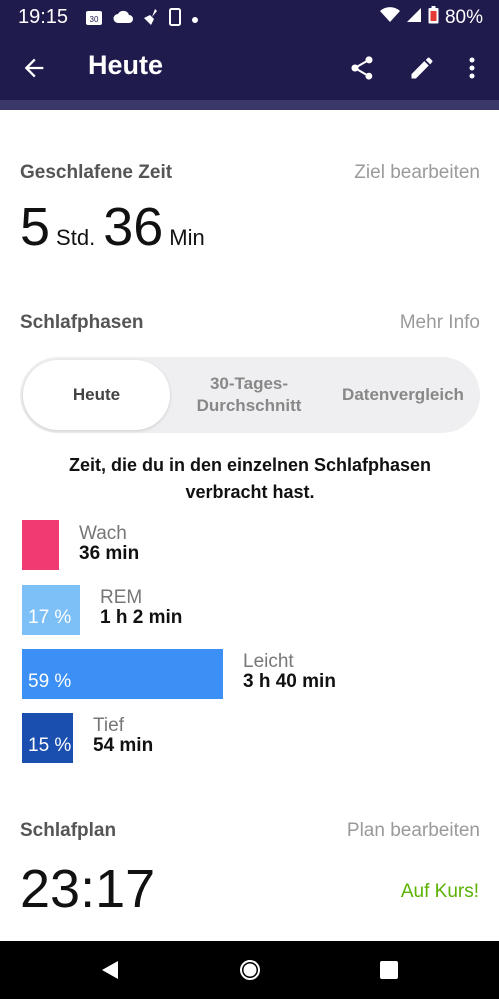 The width and height of the screenshot is (499, 999). Describe the element at coordinates (389, 18) in the screenshot. I see `wifi-icon` at that location.